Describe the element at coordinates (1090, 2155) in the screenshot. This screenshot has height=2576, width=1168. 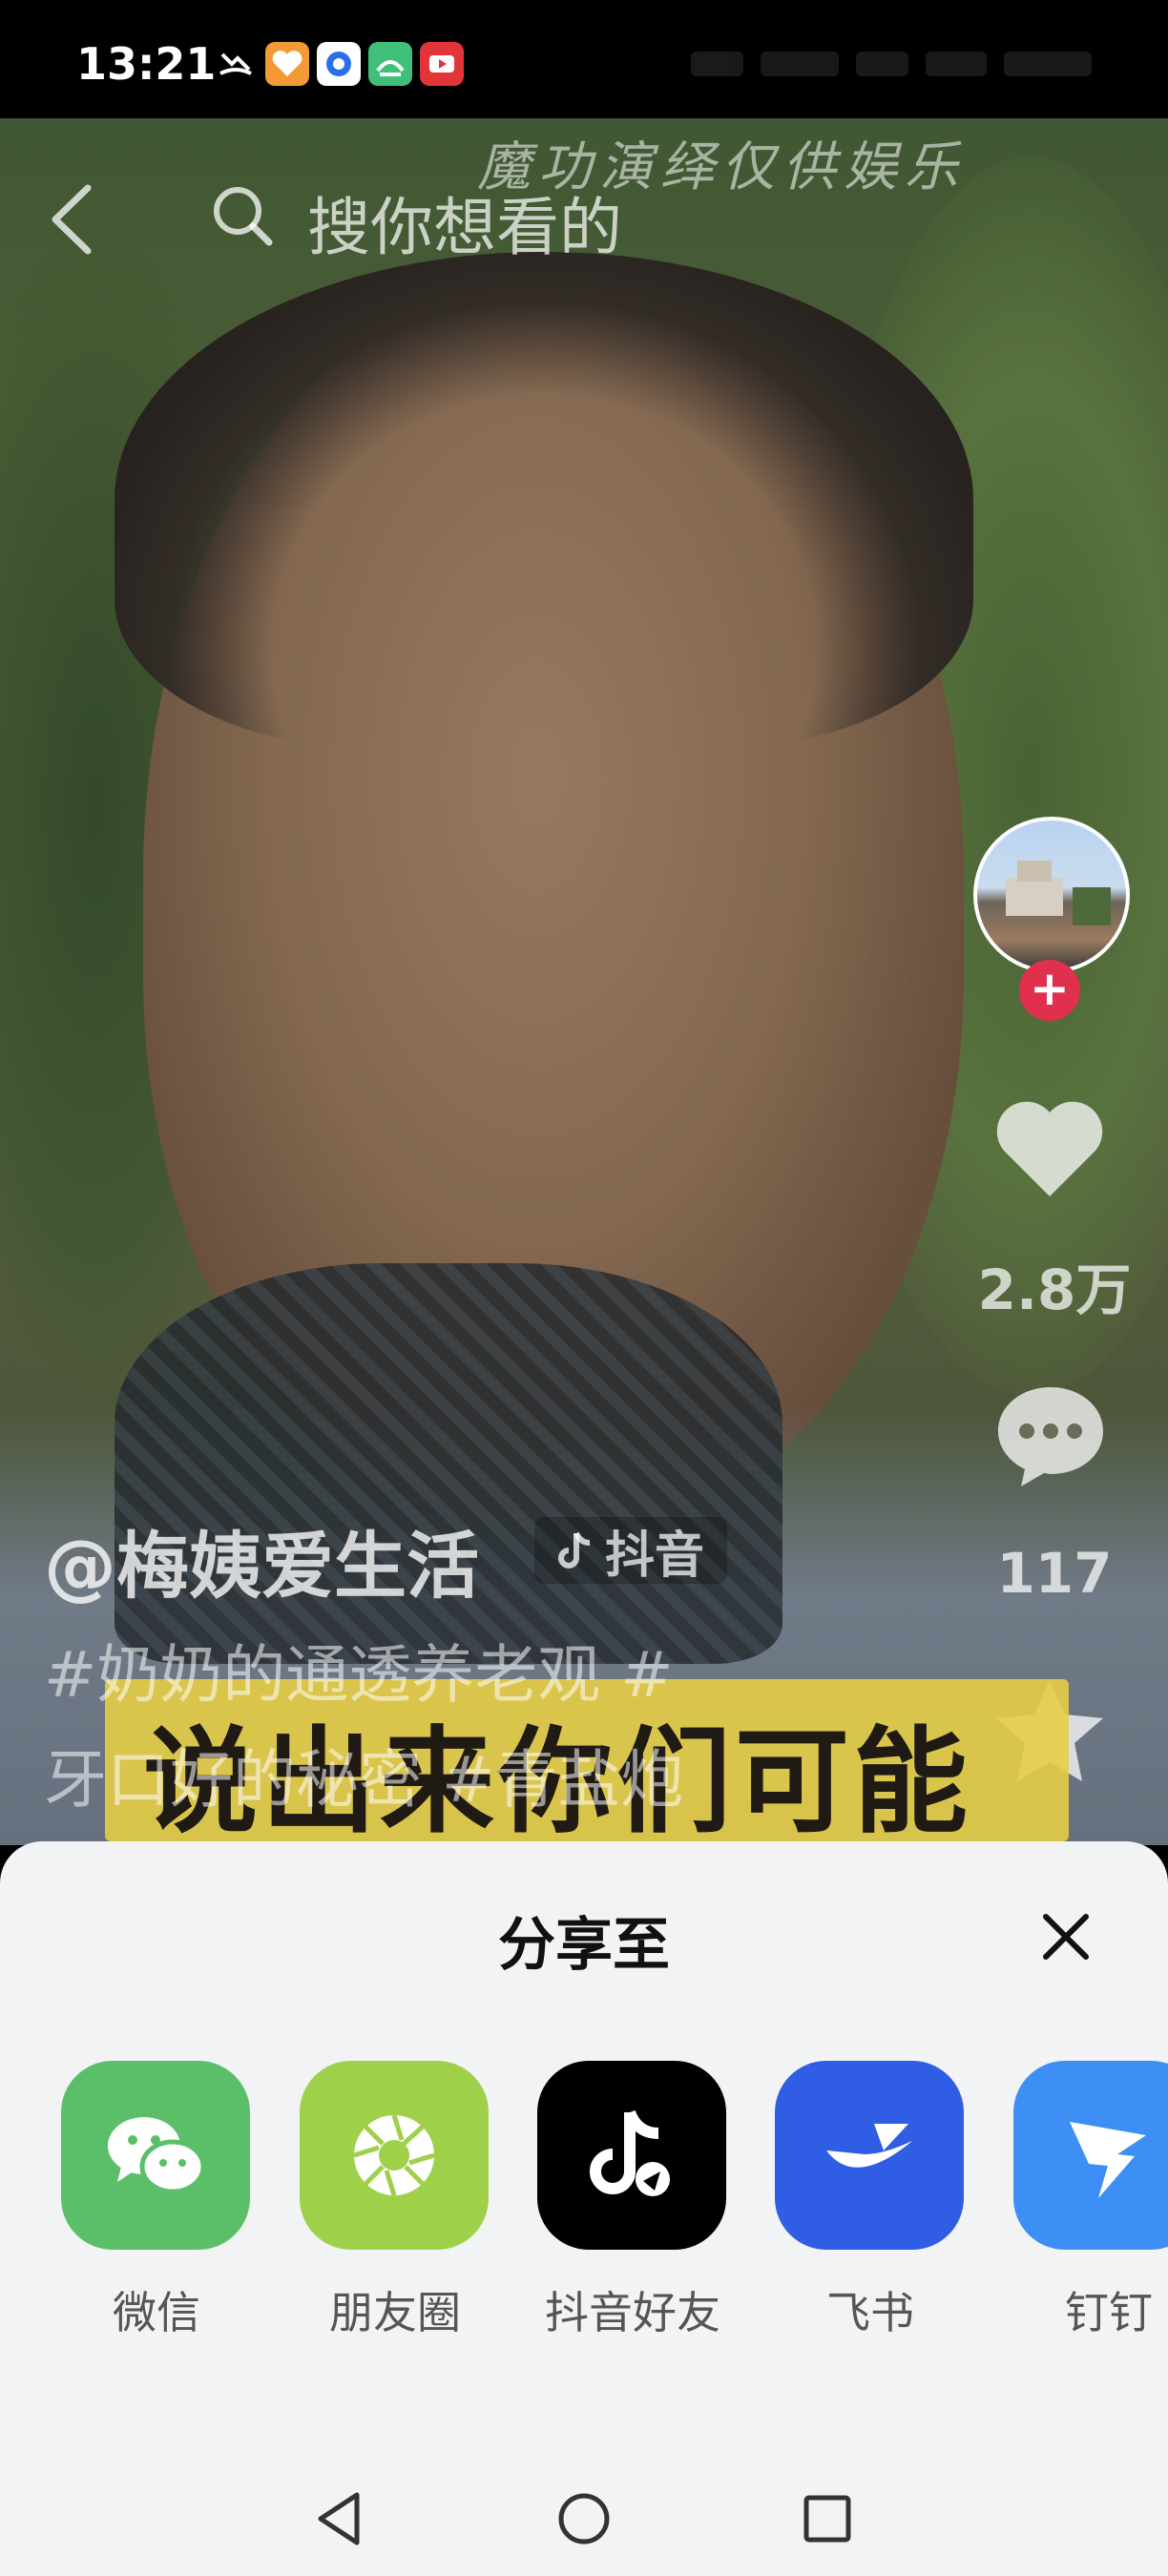
I see `dingtalk-icon` at that location.